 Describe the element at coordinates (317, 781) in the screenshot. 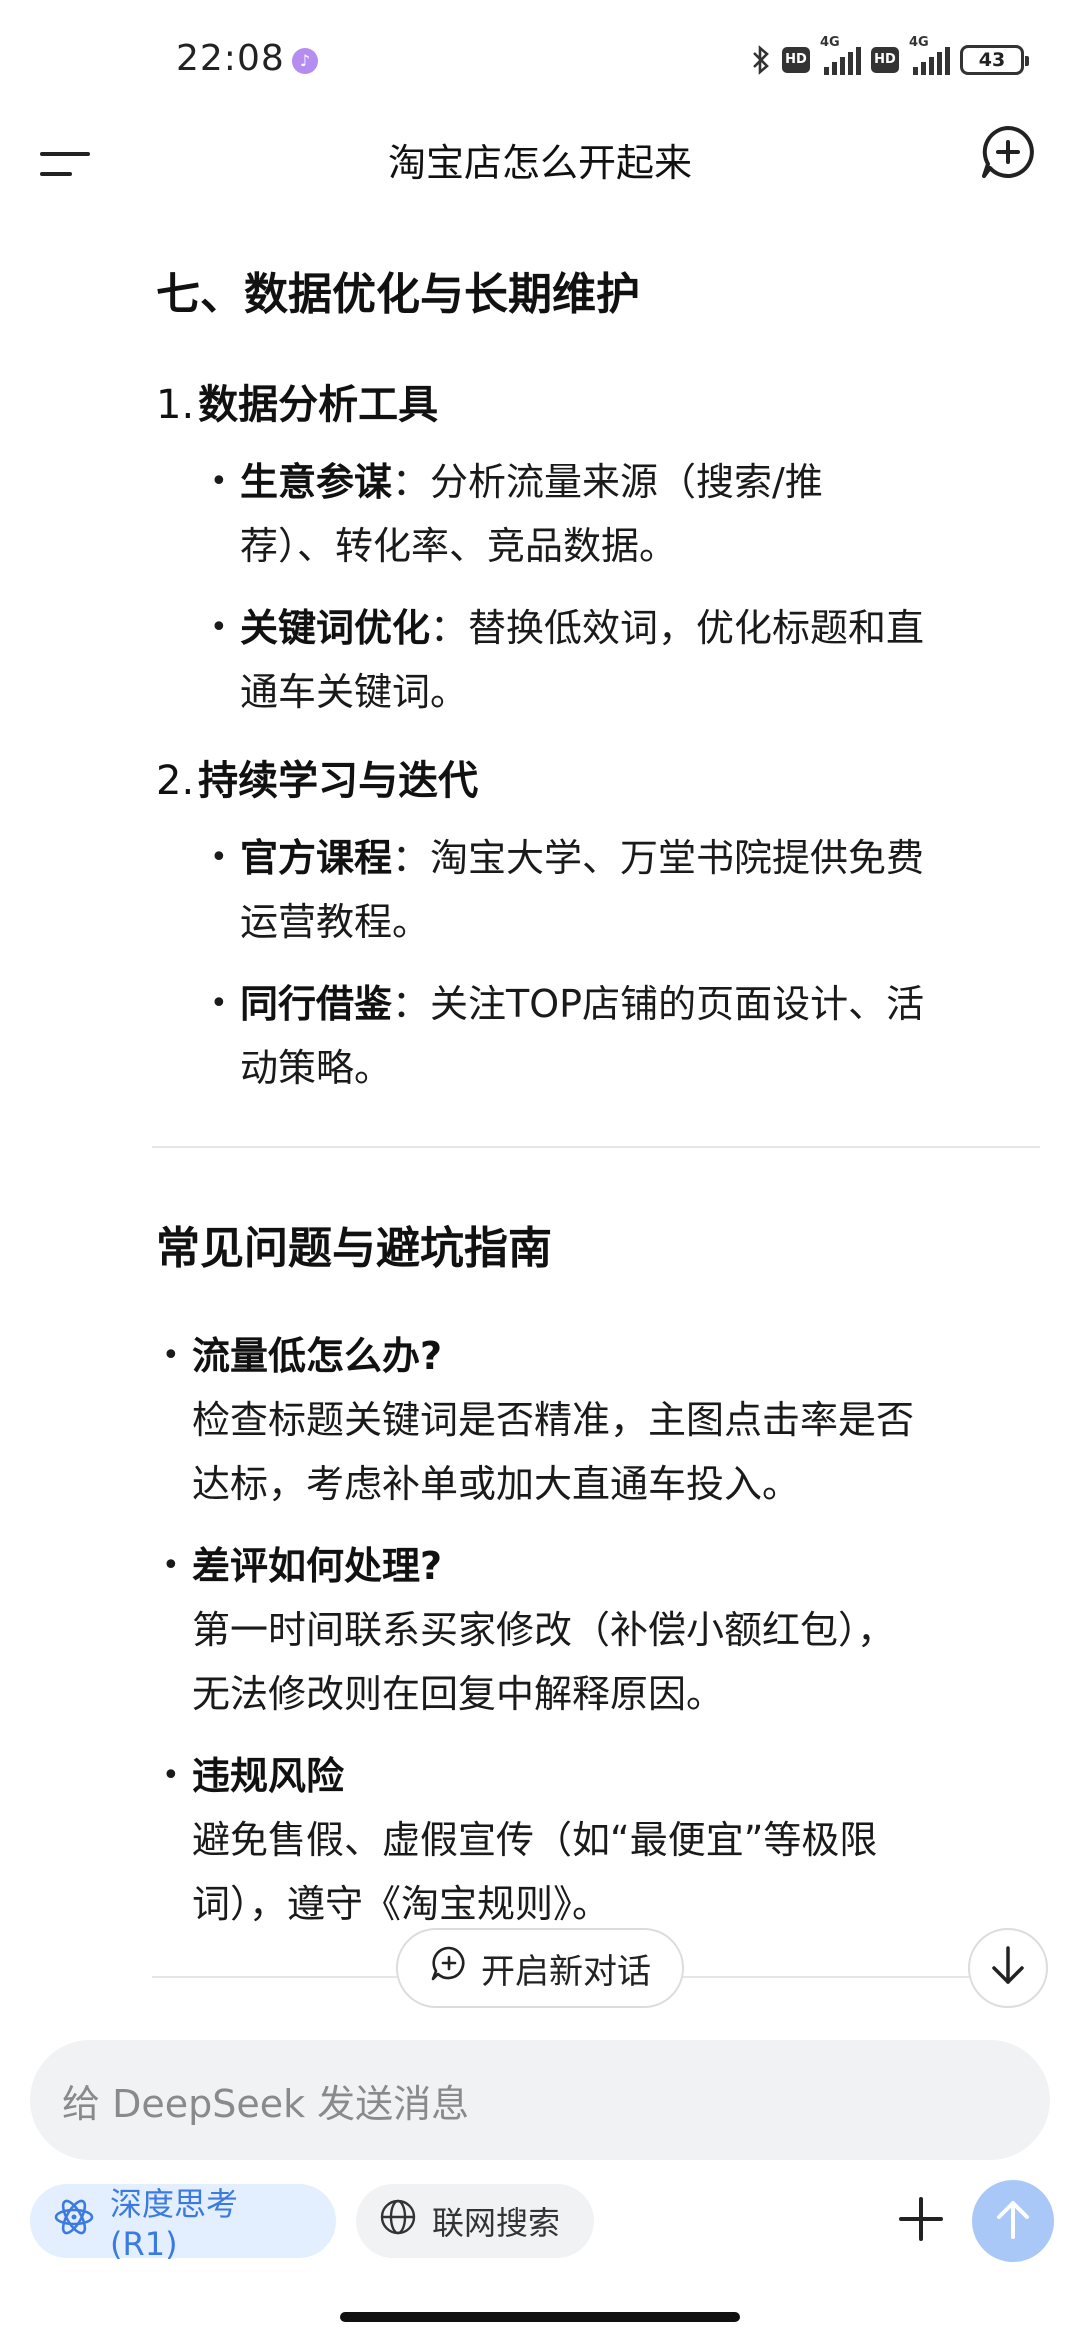

I see `numbered-item-title: 2. 持续学习与迭代` at that location.